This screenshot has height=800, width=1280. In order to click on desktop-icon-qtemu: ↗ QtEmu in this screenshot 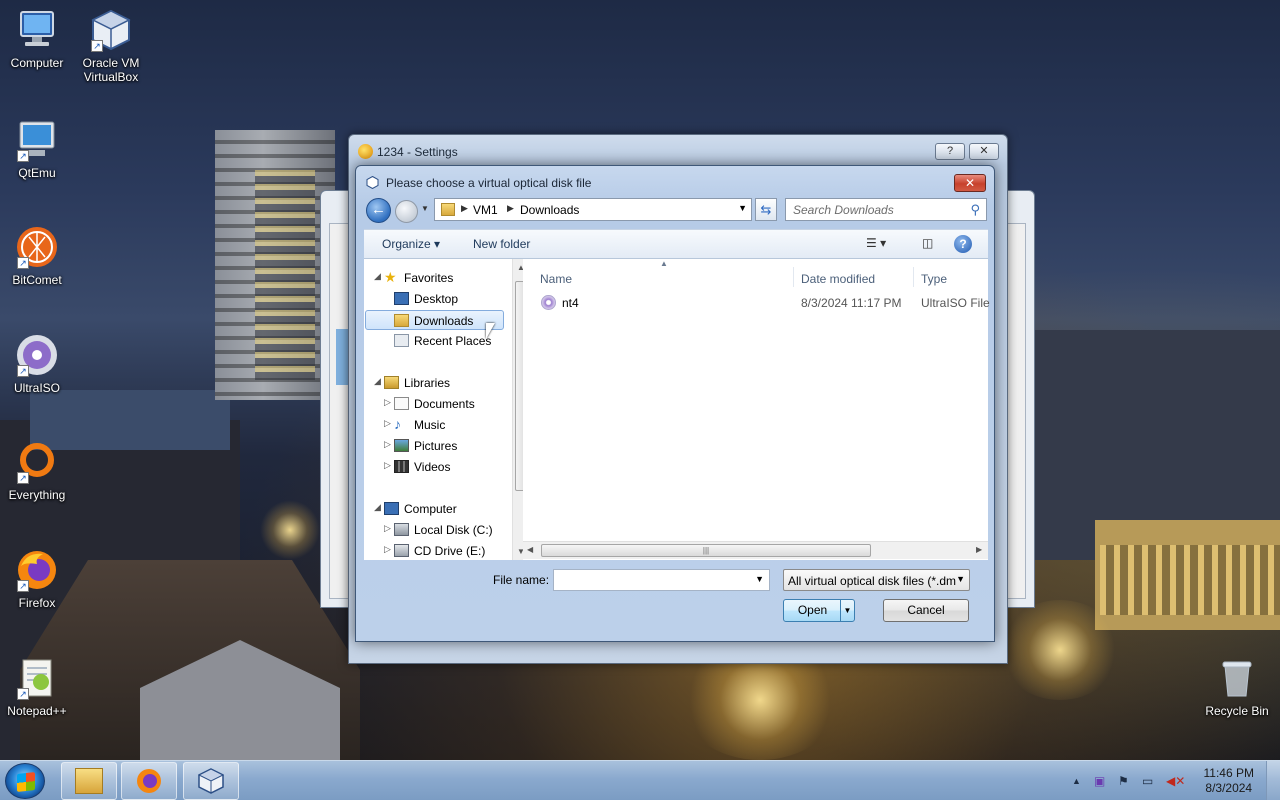, I will do `click(37, 149)`.